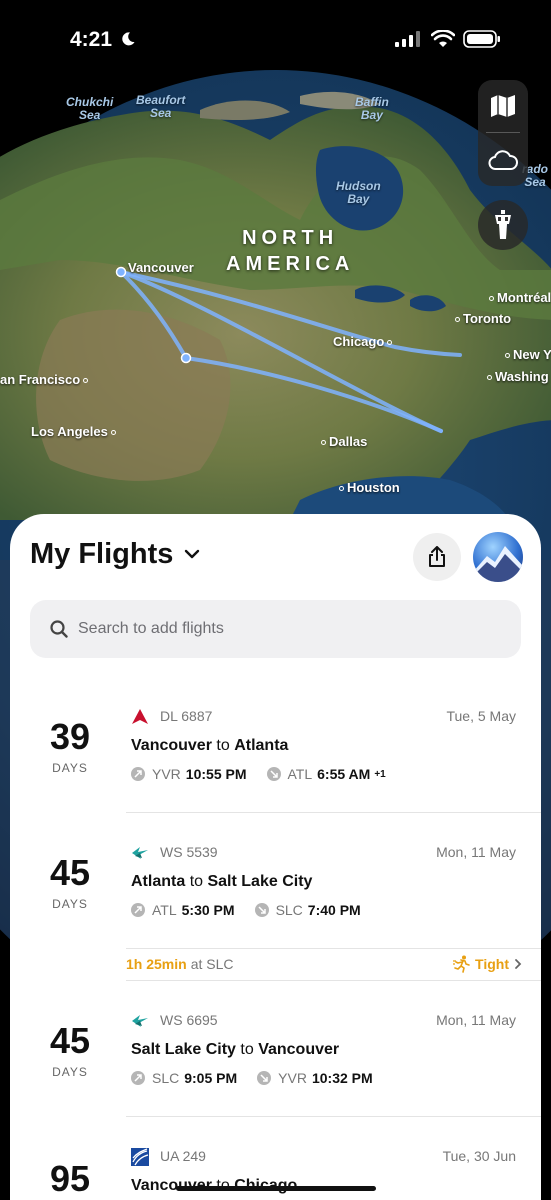  I want to click on cellular-signal-icon, so click(407, 39).